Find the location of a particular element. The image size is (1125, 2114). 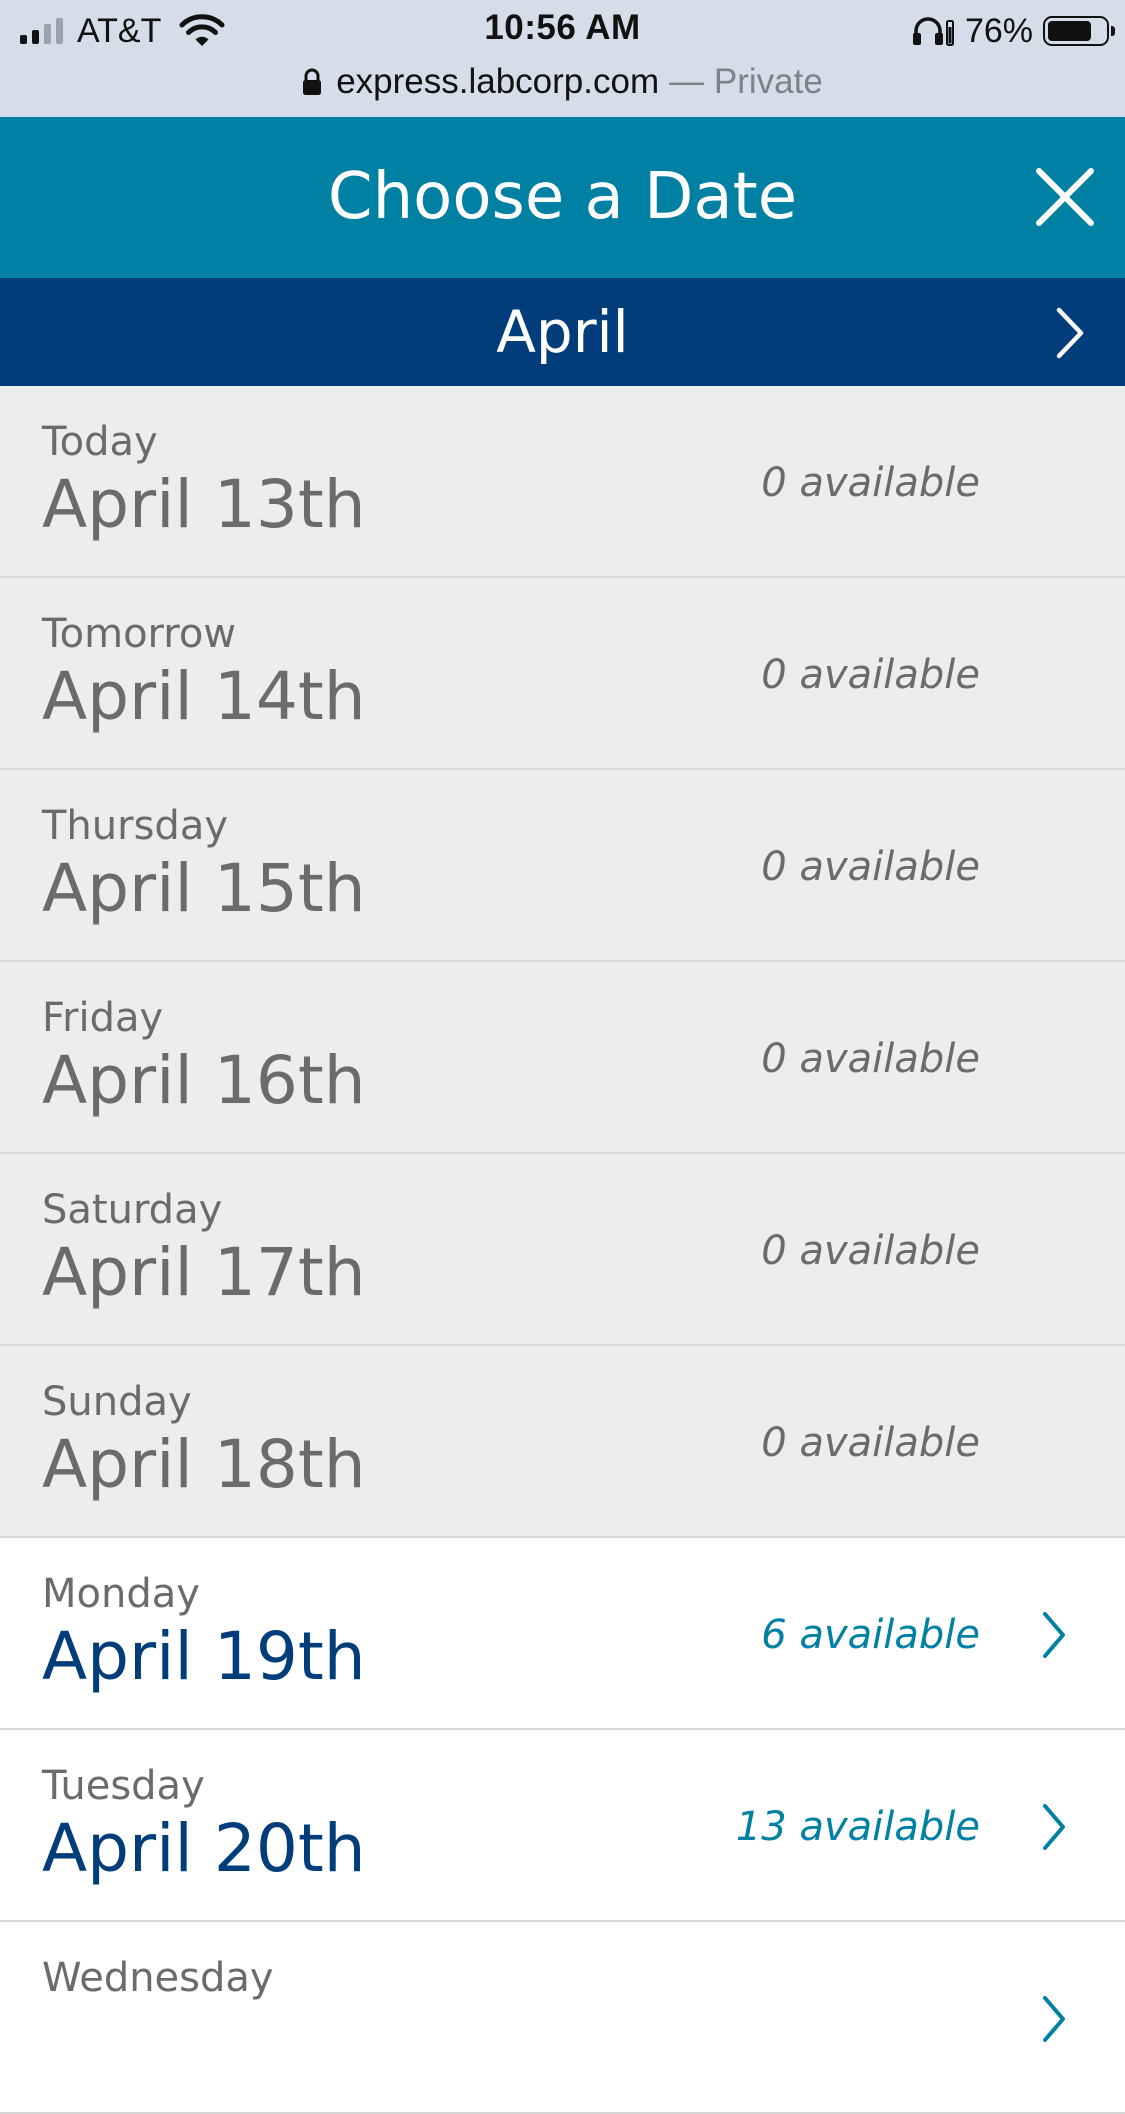

url-bar: express.labcorp.com — Private is located at coordinates (562, 82).